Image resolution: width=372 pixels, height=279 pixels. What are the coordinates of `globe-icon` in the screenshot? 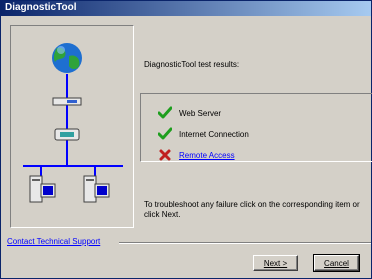 It's located at (67, 58).